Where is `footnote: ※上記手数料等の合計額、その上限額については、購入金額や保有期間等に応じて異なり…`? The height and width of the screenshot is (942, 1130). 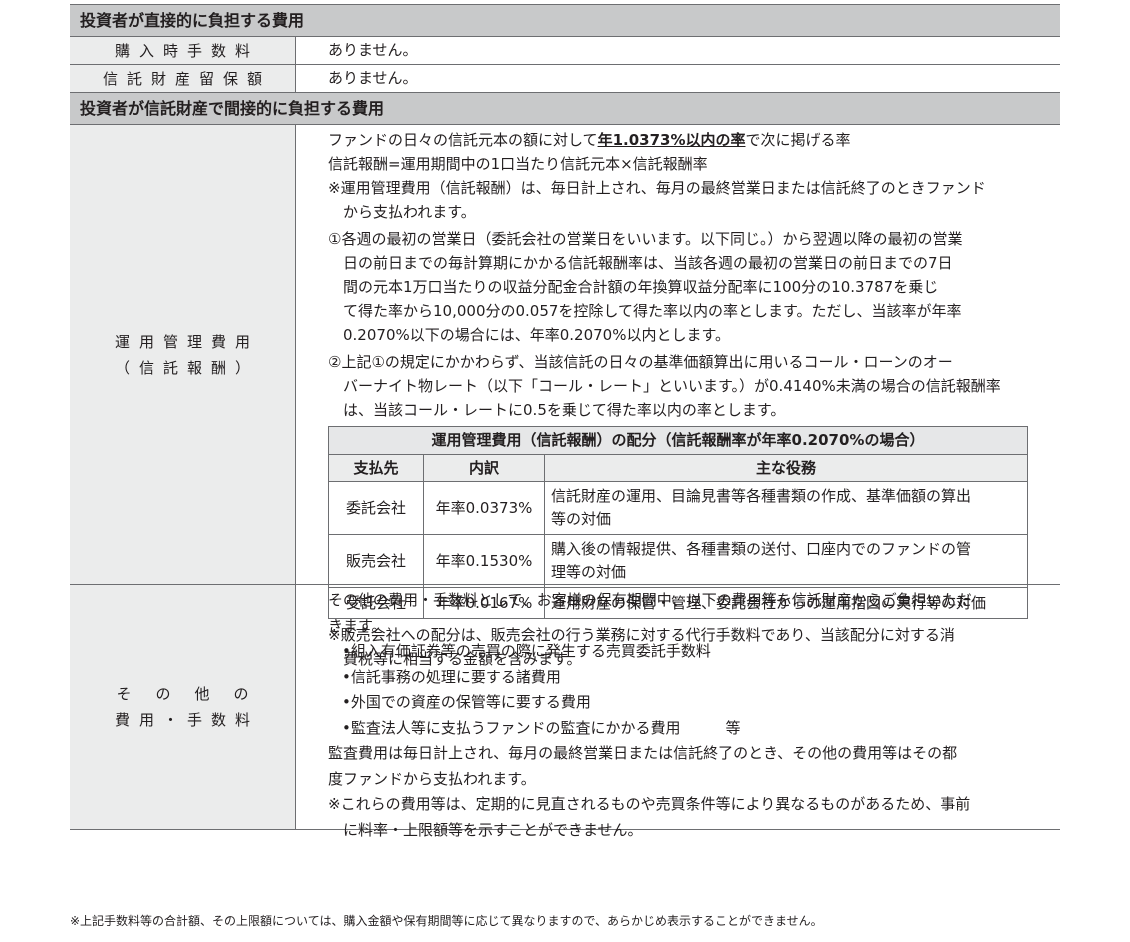 footnote: ※上記手数料等の合計額、その上限額については、購入金額や保有期間等に応じて異なり… is located at coordinates (446, 921).